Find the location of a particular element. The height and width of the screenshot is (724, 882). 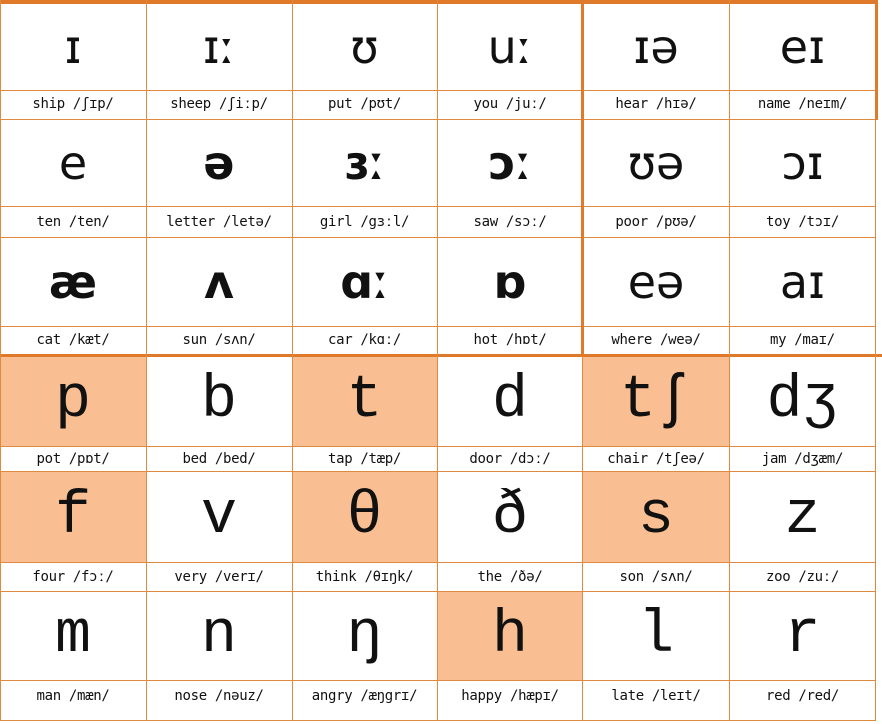

example-word: tap is located at coordinates (340, 459).